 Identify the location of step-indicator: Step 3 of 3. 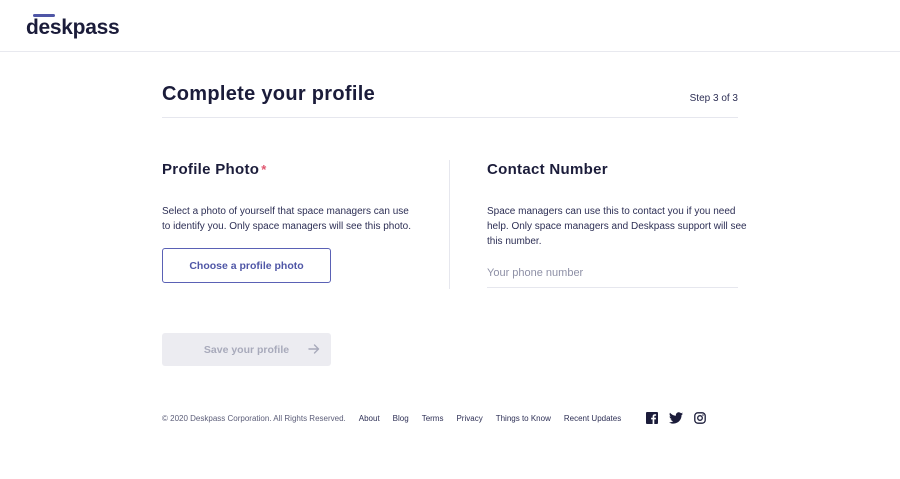
(713, 98).